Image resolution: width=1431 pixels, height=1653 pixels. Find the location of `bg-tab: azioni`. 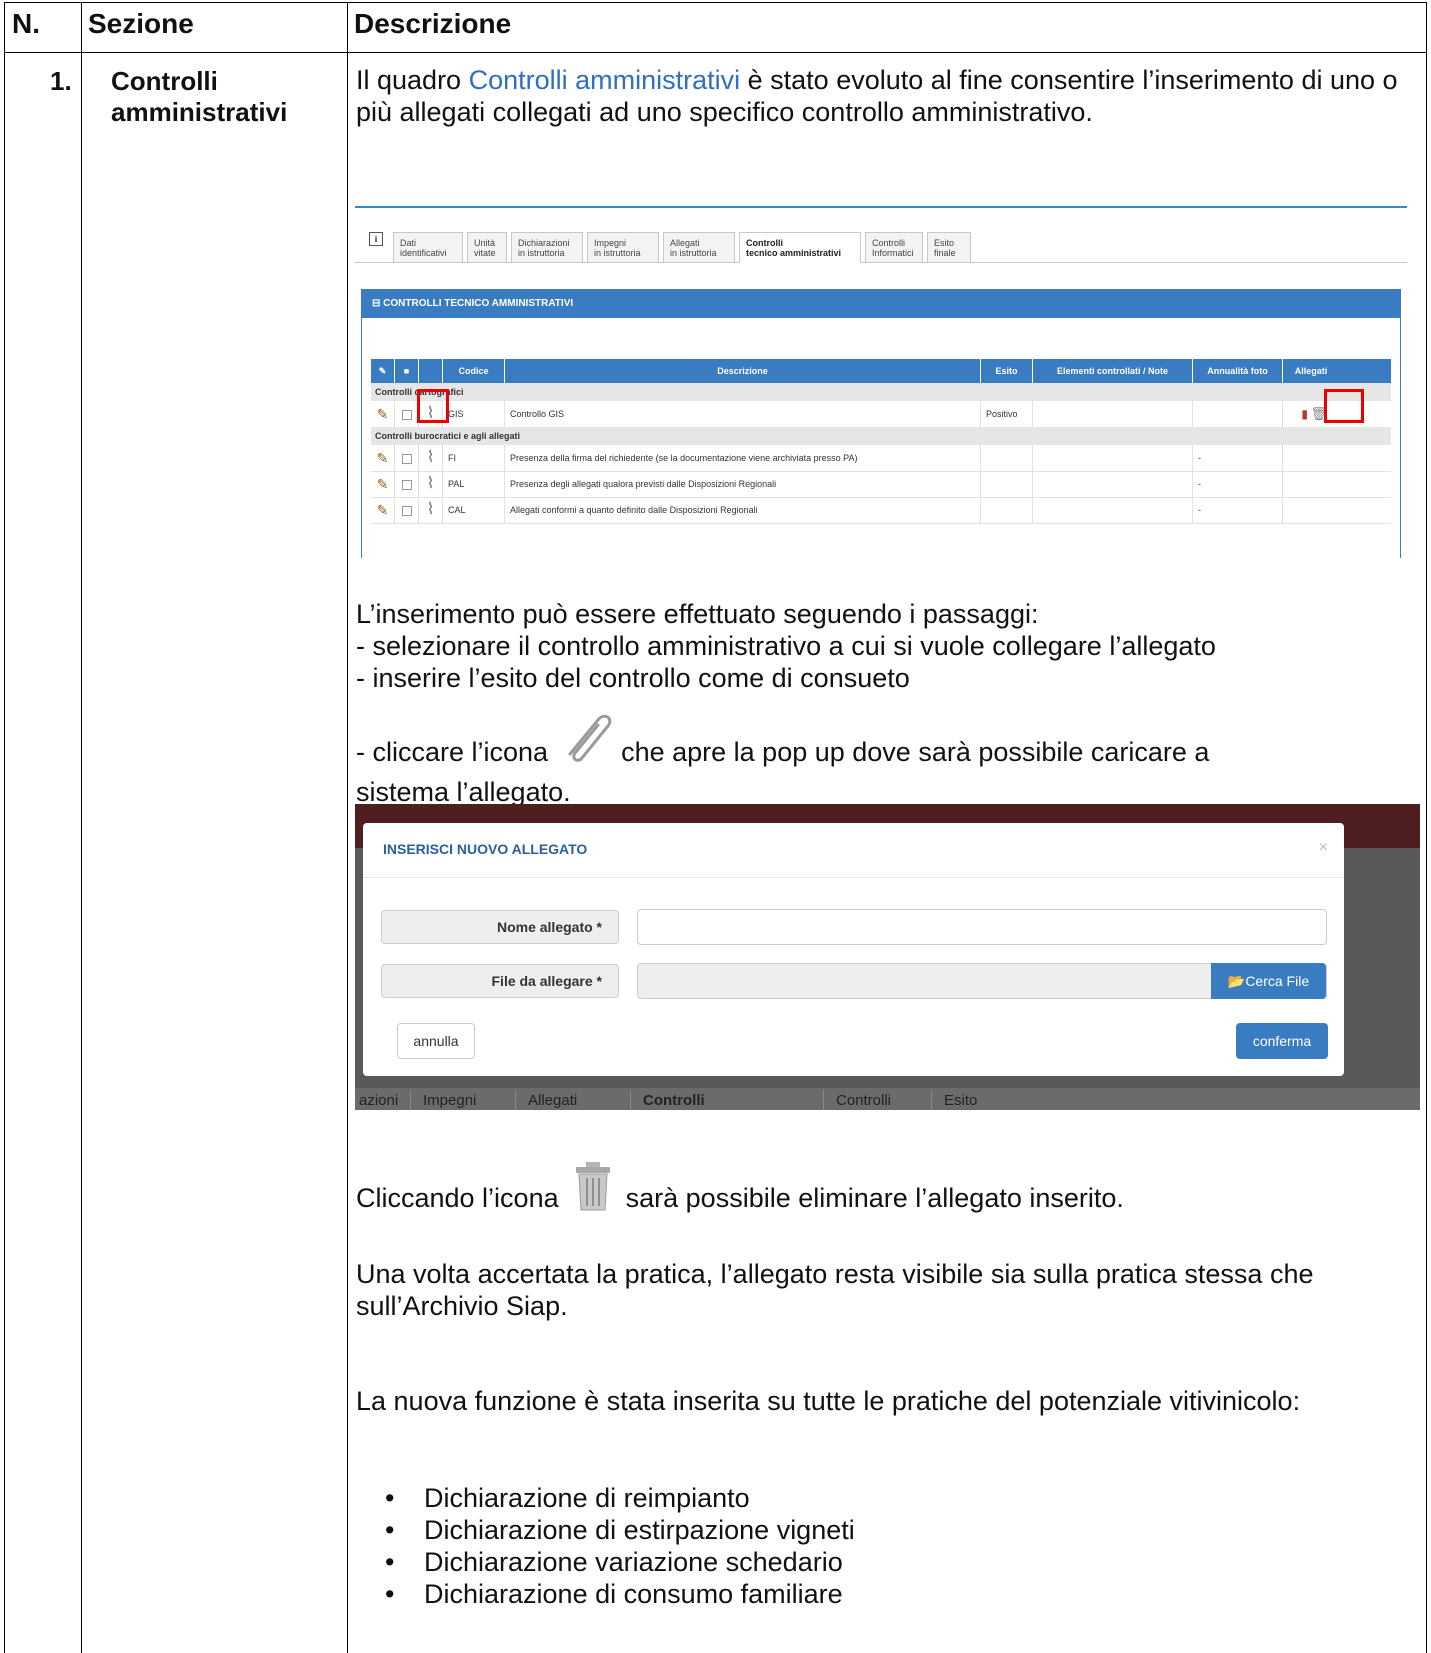

bg-tab: azioni is located at coordinates (379, 1100).